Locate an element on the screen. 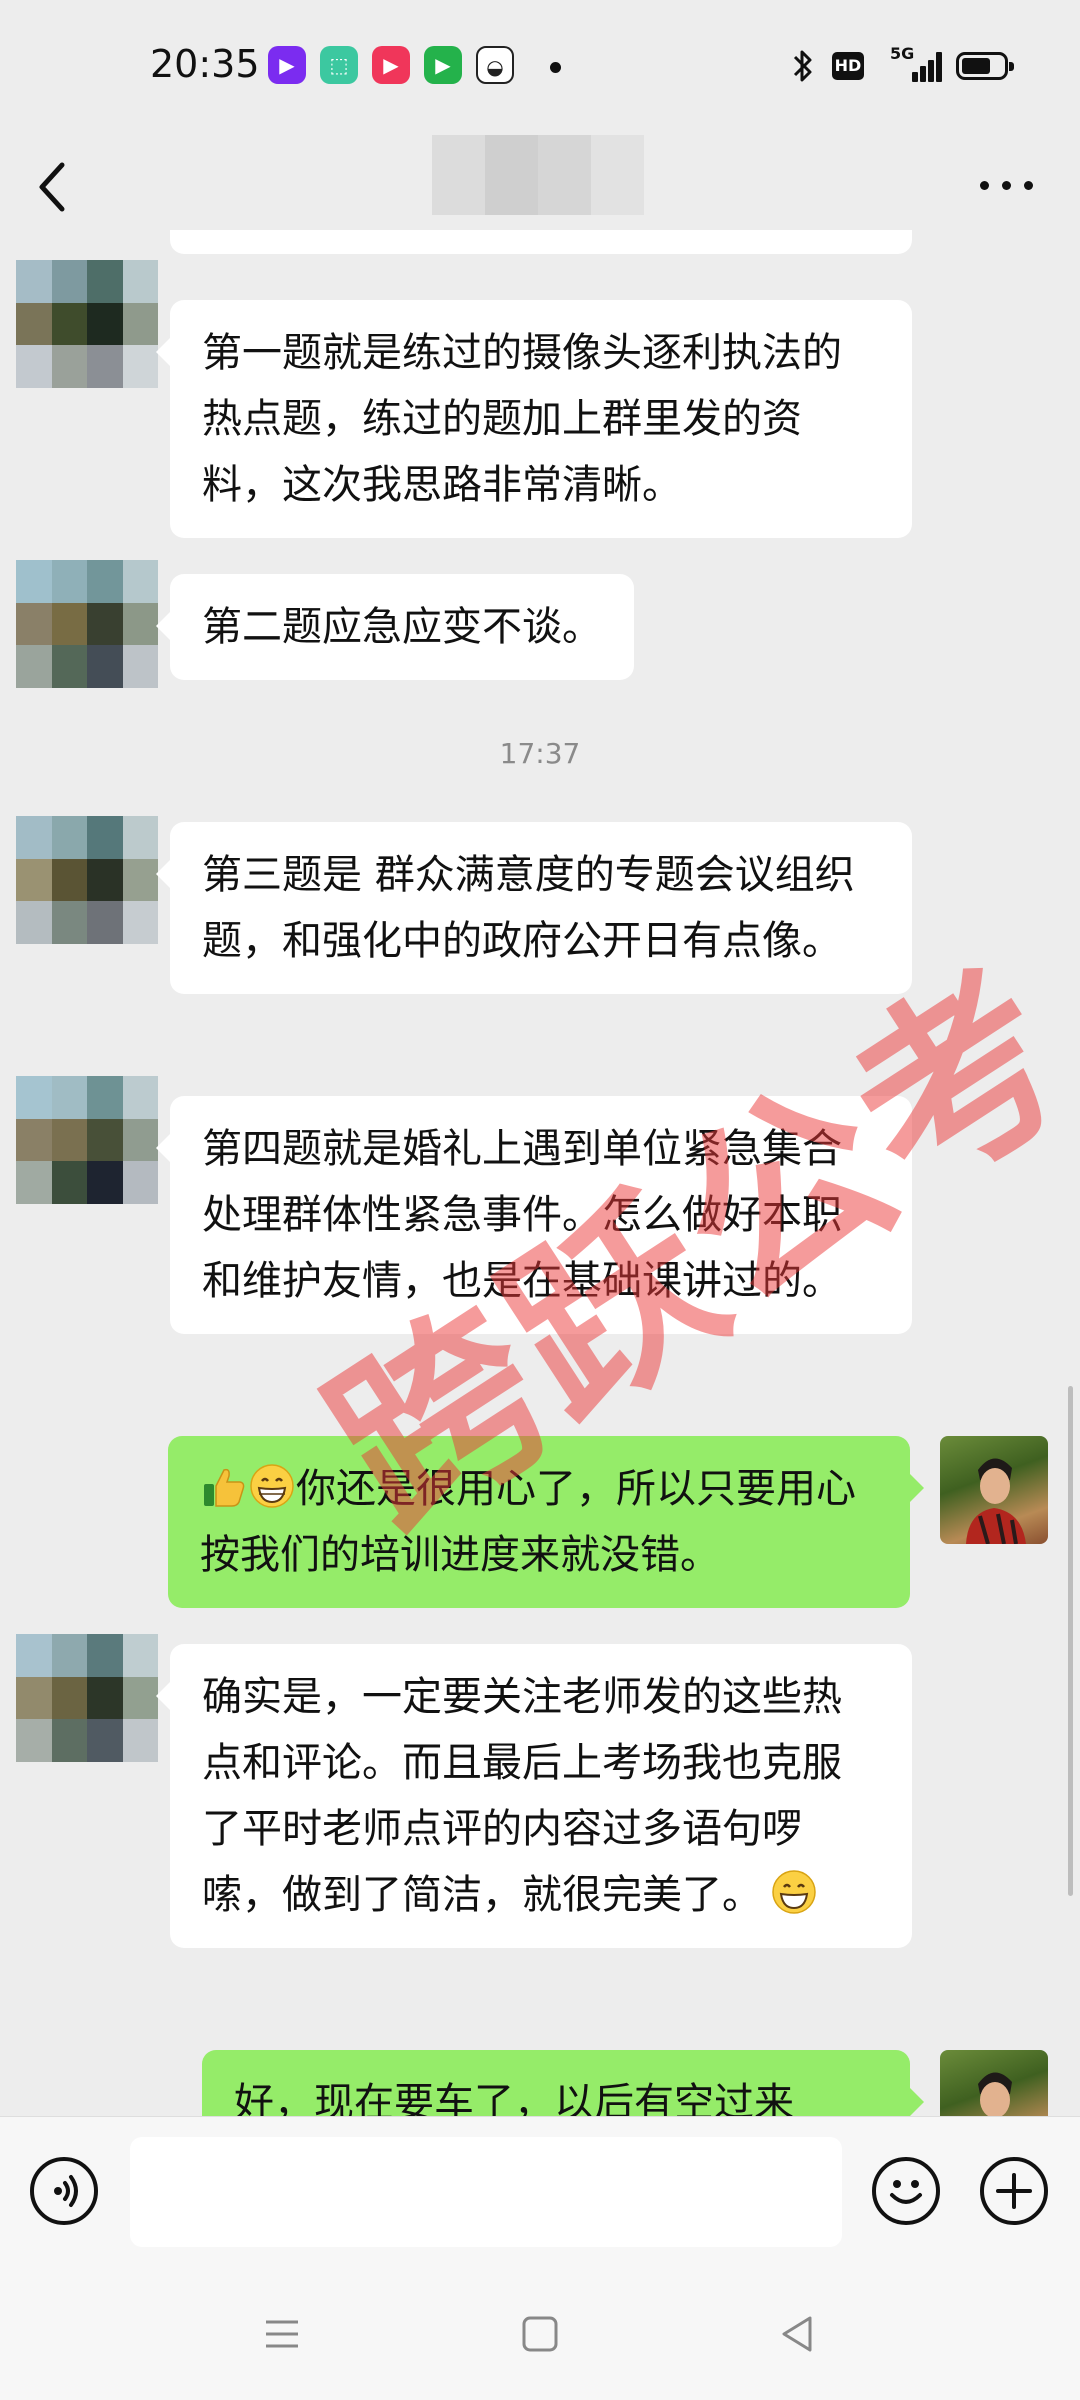 The height and width of the screenshot is (2400, 1080). message-text: 第三题是 群众满意度的专题会议组织题，和强化中的政府公开日有点像。 is located at coordinates (528, 908).